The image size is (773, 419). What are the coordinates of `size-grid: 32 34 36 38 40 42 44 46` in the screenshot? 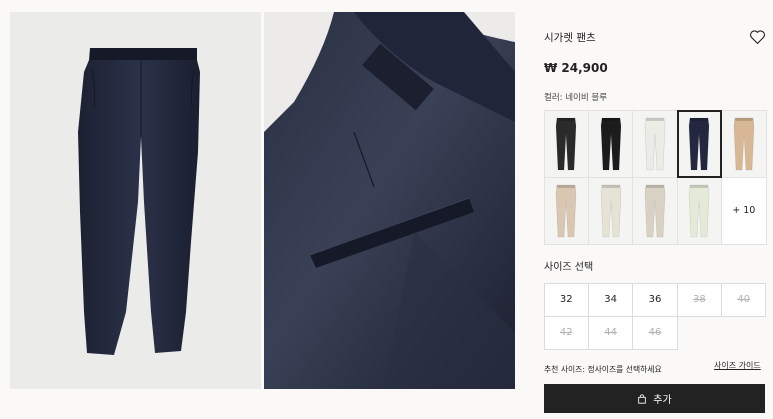 It's located at (655, 316).